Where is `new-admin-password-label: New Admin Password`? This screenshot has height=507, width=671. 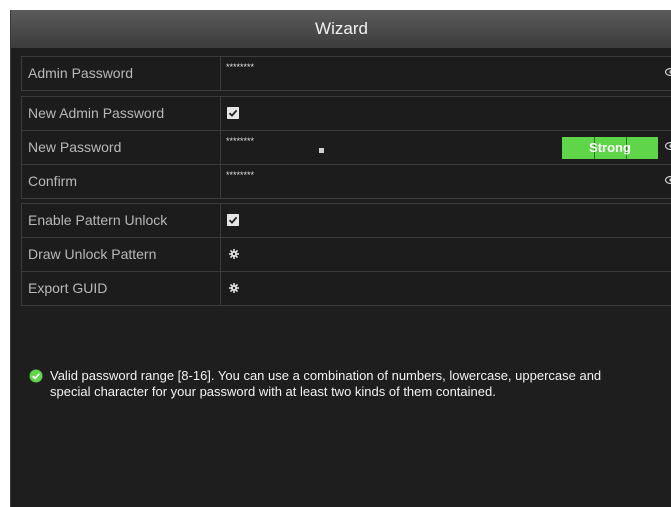 new-admin-password-label: New Admin Password is located at coordinates (96, 113).